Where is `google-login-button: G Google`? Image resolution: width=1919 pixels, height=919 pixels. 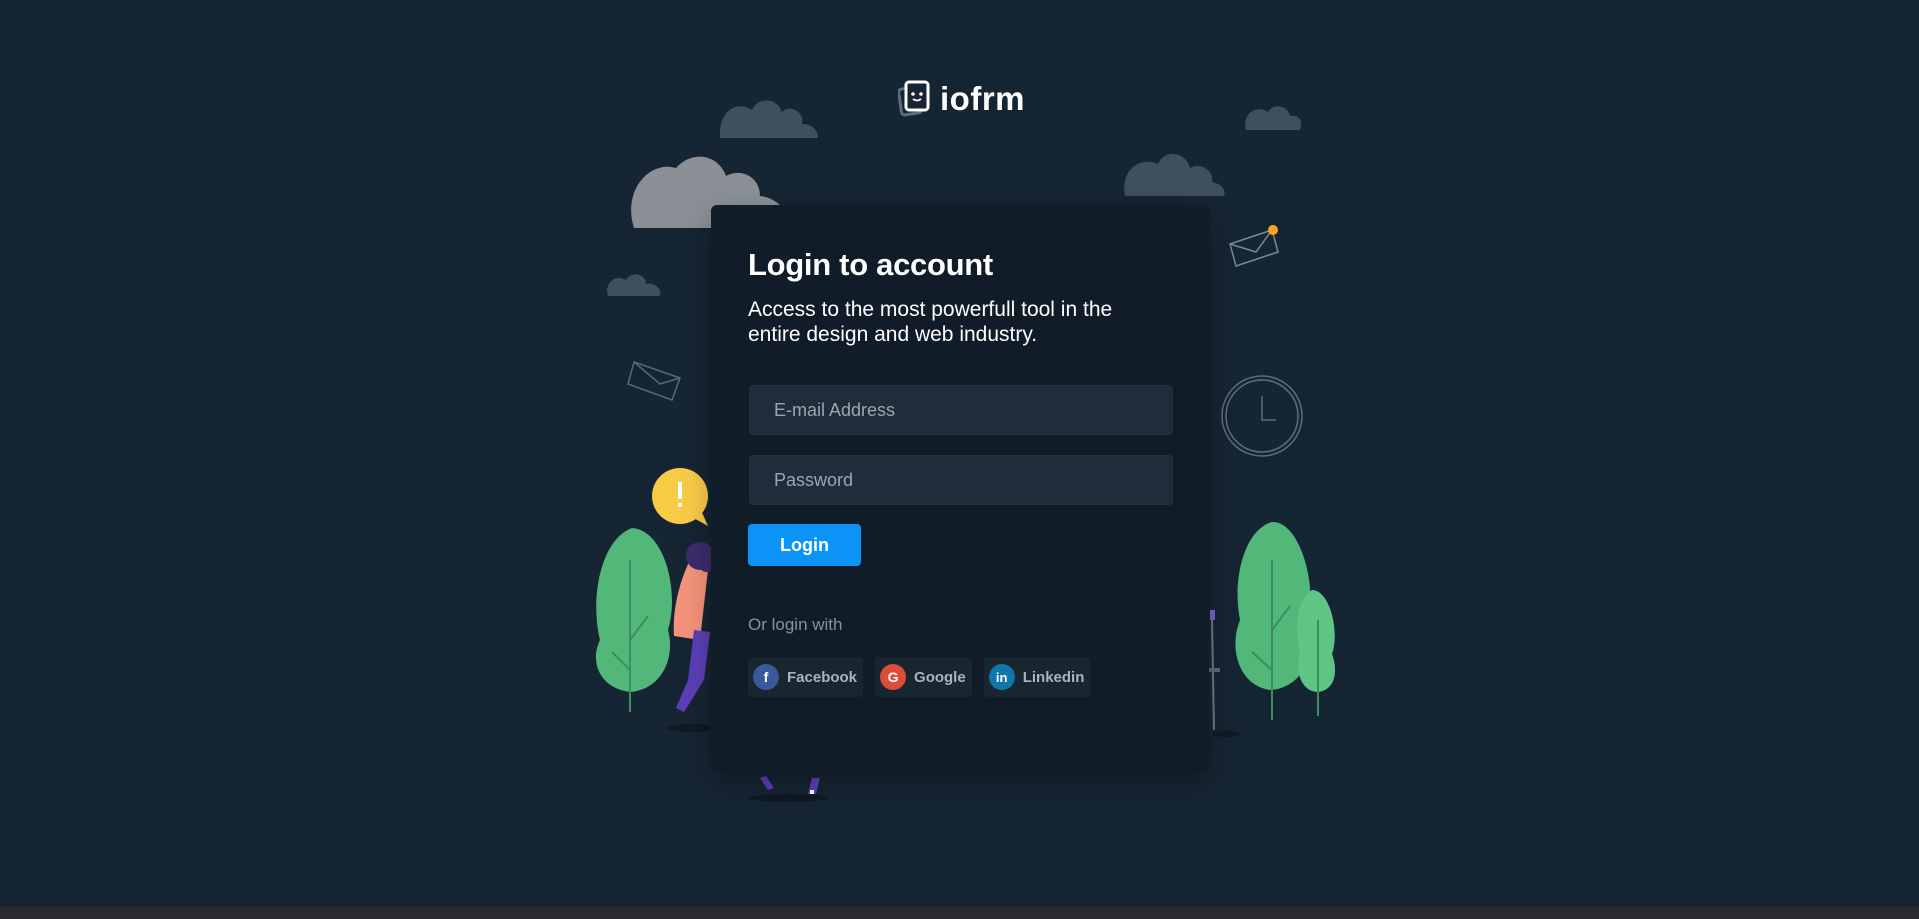
google-login-button: G Google is located at coordinates (923, 677).